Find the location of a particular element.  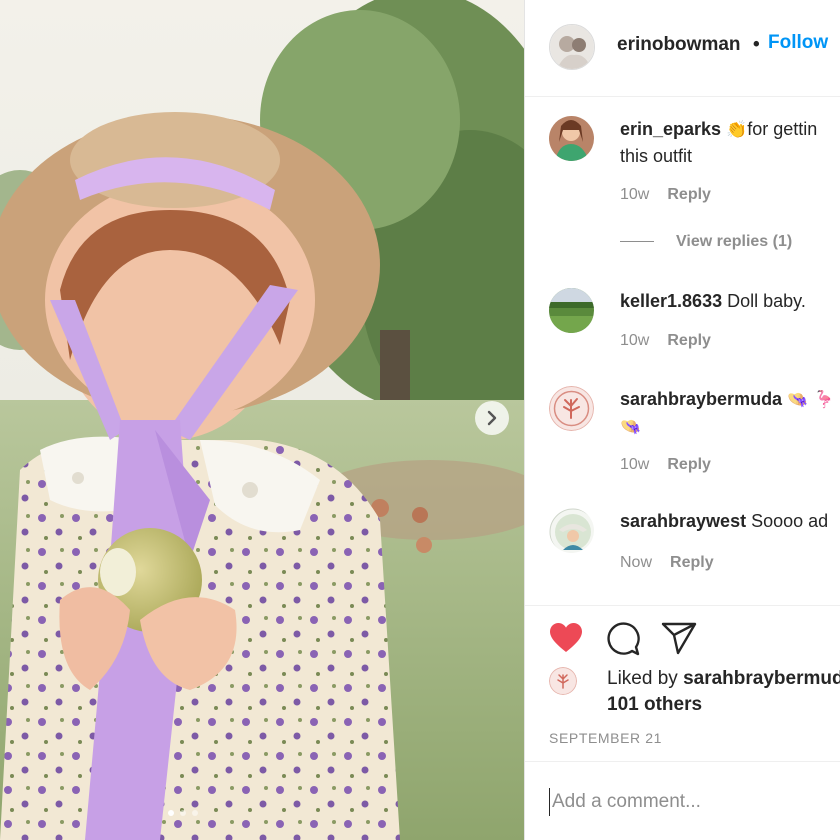

comment-text: sarahbraybermuda 👒 🦩 👒 is located at coordinates (730, 413).